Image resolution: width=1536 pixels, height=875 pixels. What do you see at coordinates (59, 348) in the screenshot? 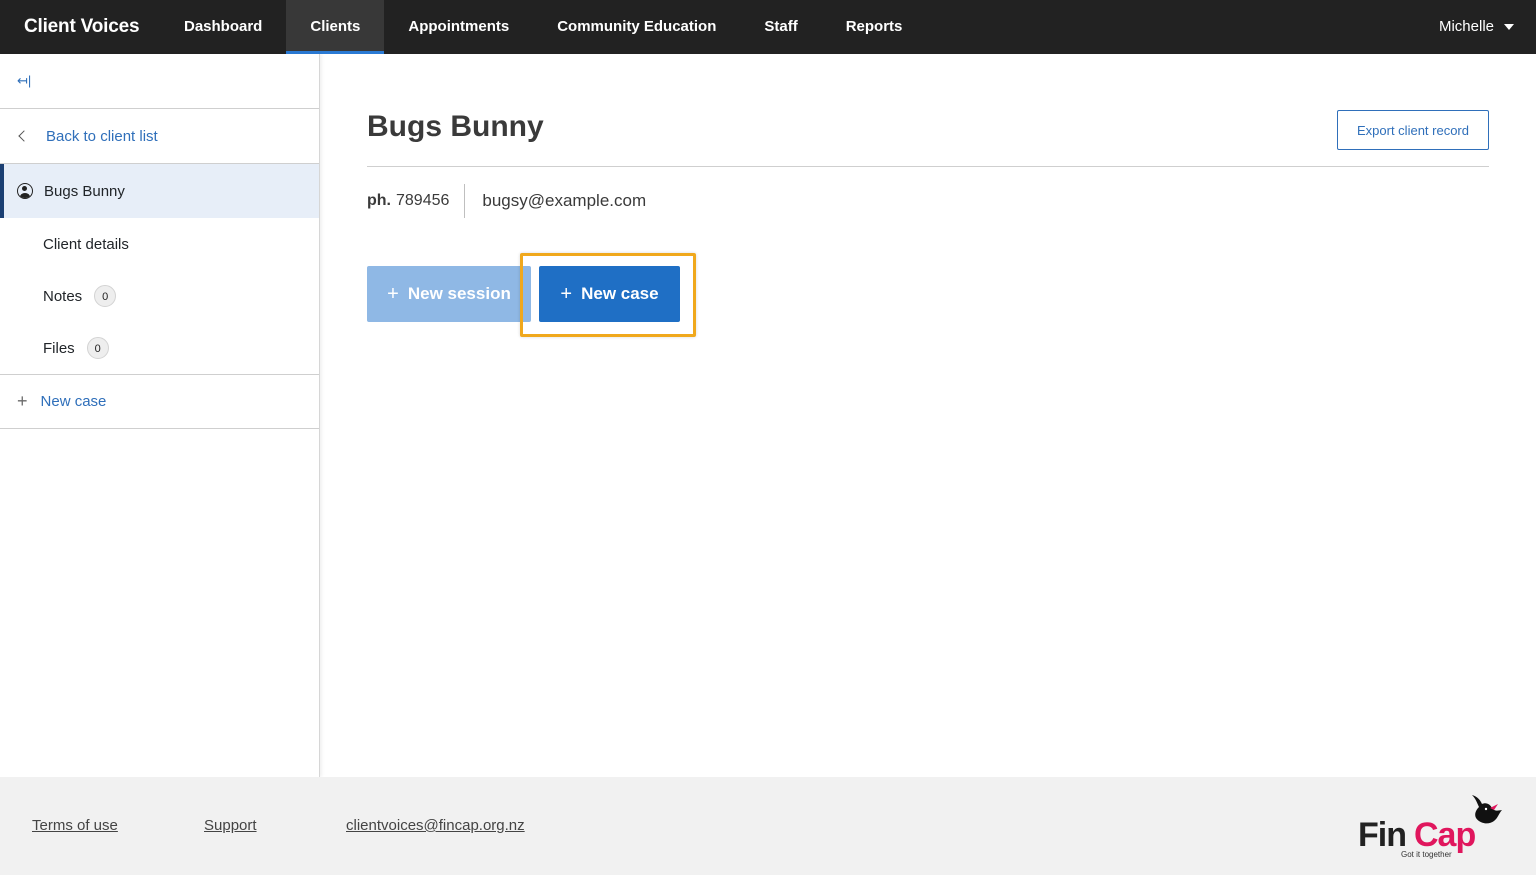
I see `sidebar-item-label: Files` at bounding box center [59, 348].